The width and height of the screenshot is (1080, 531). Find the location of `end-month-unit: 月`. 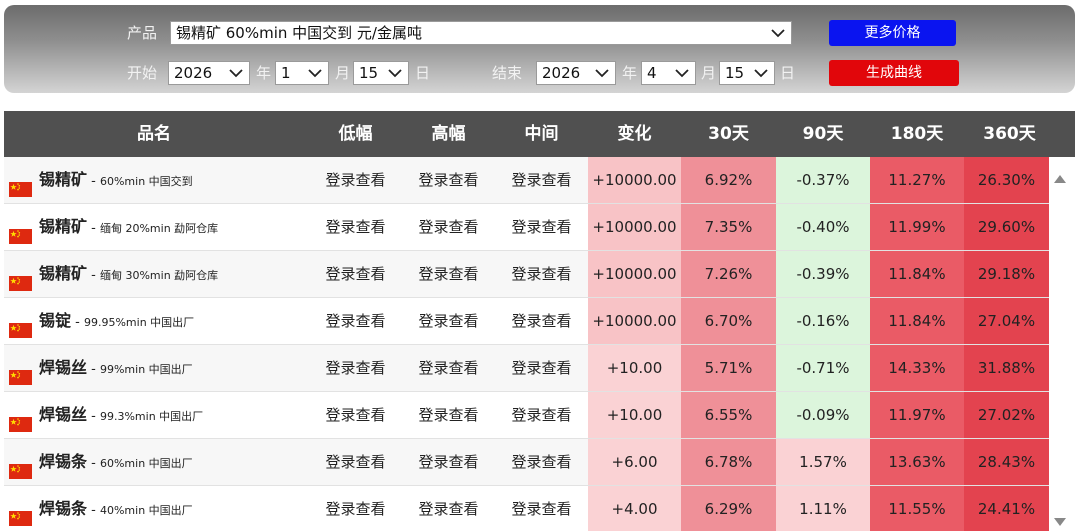

end-month-unit: 月 is located at coordinates (709, 73).